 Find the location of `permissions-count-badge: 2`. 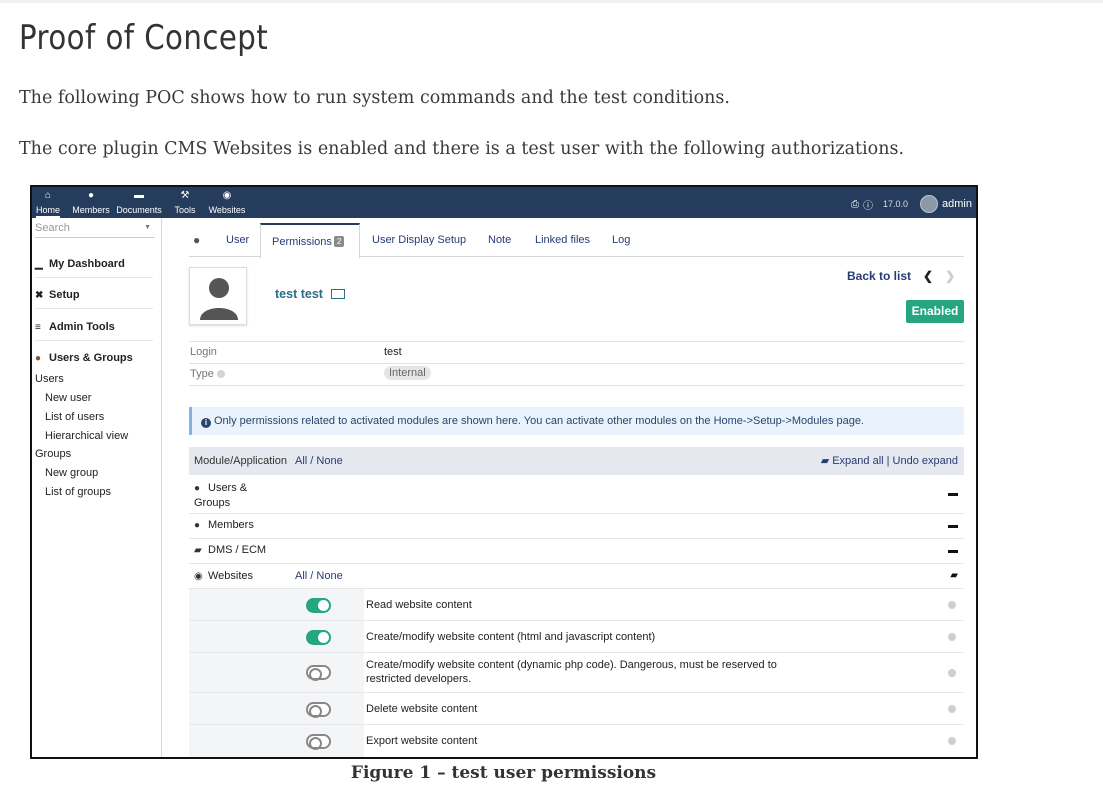

permissions-count-badge: 2 is located at coordinates (339, 241).